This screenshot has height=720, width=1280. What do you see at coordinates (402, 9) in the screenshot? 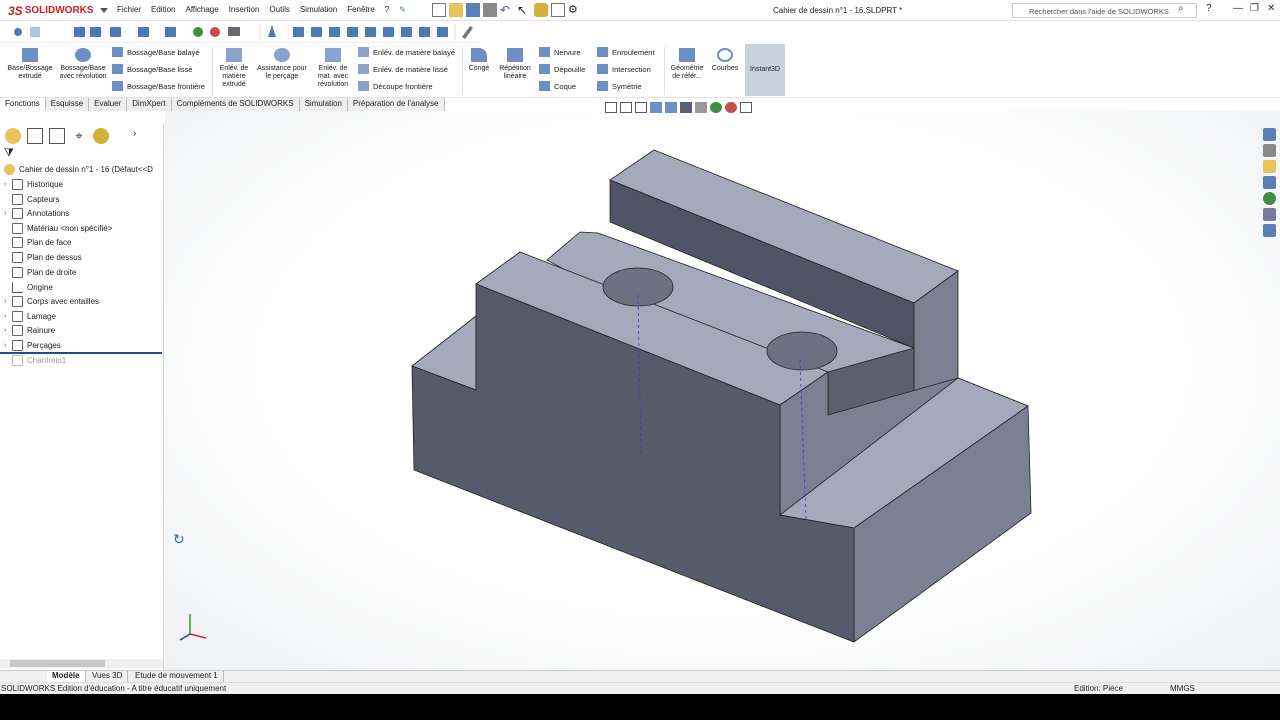
I see `pin-icon: ✎` at bounding box center [402, 9].